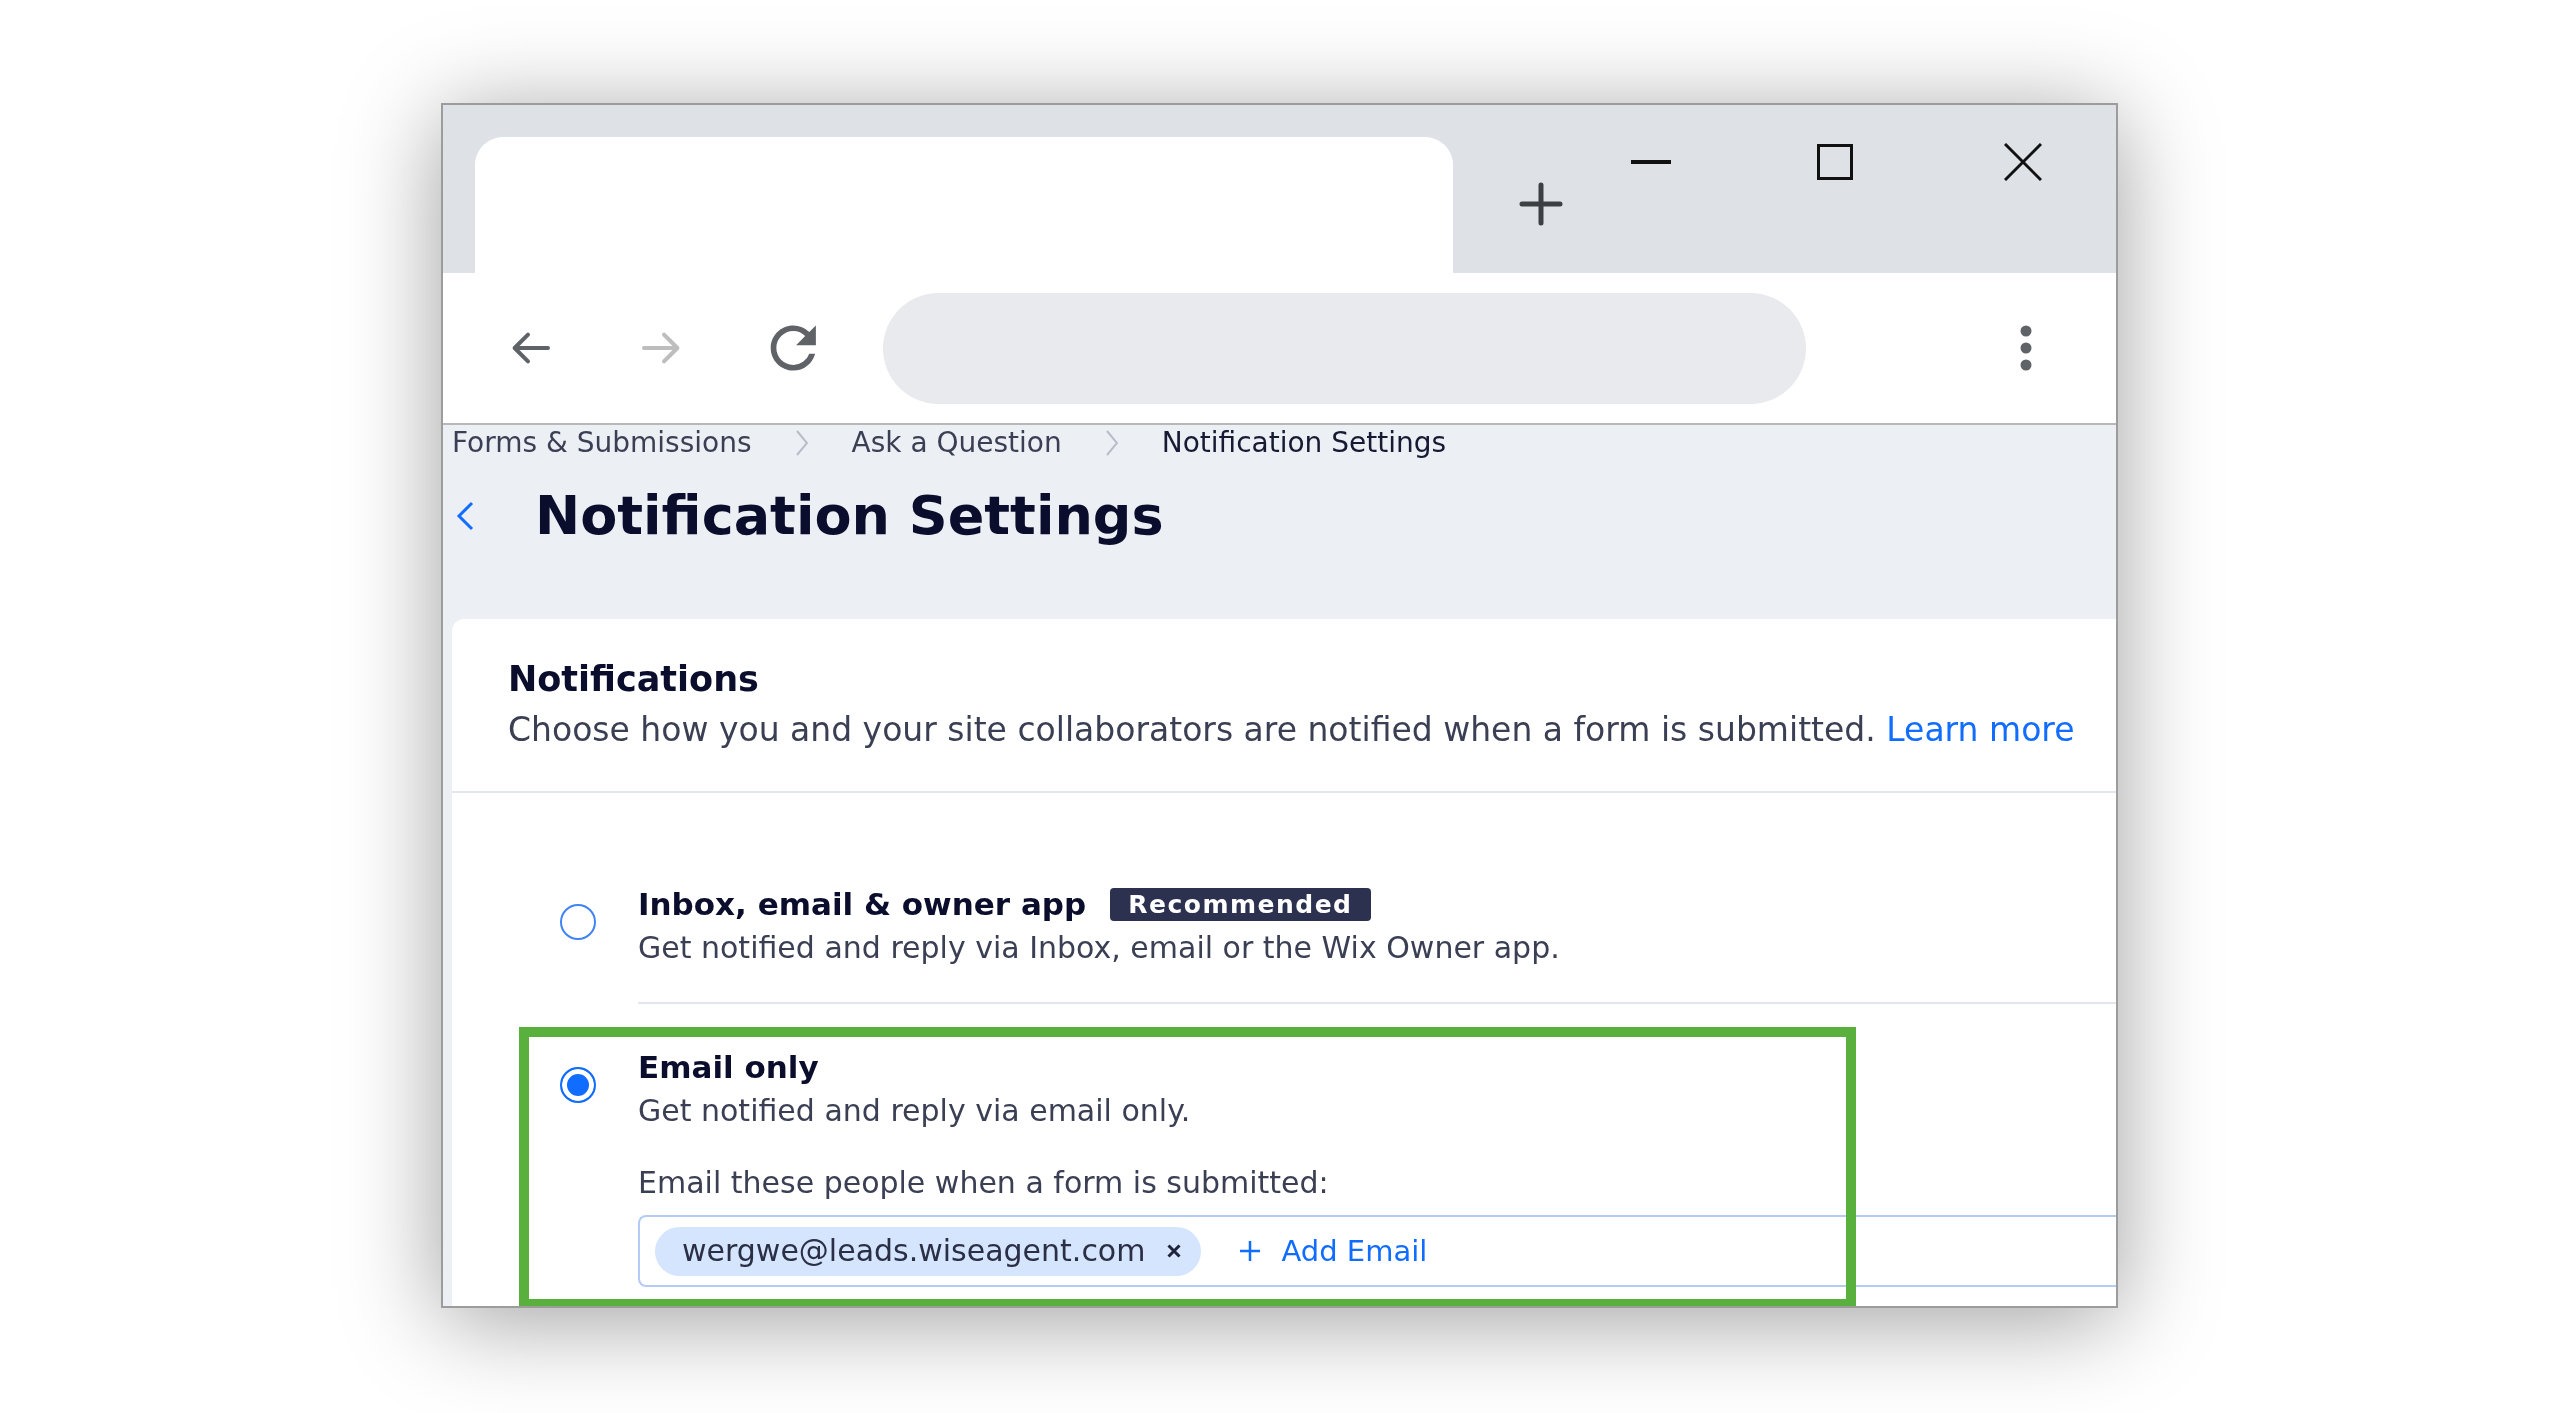 The width and height of the screenshot is (2560, 1413). What do you see at coordinates (1304, 443) in the screenshot?
I see `breadcrumb-current: Notification Settings` at bounding box center [1304, 443].